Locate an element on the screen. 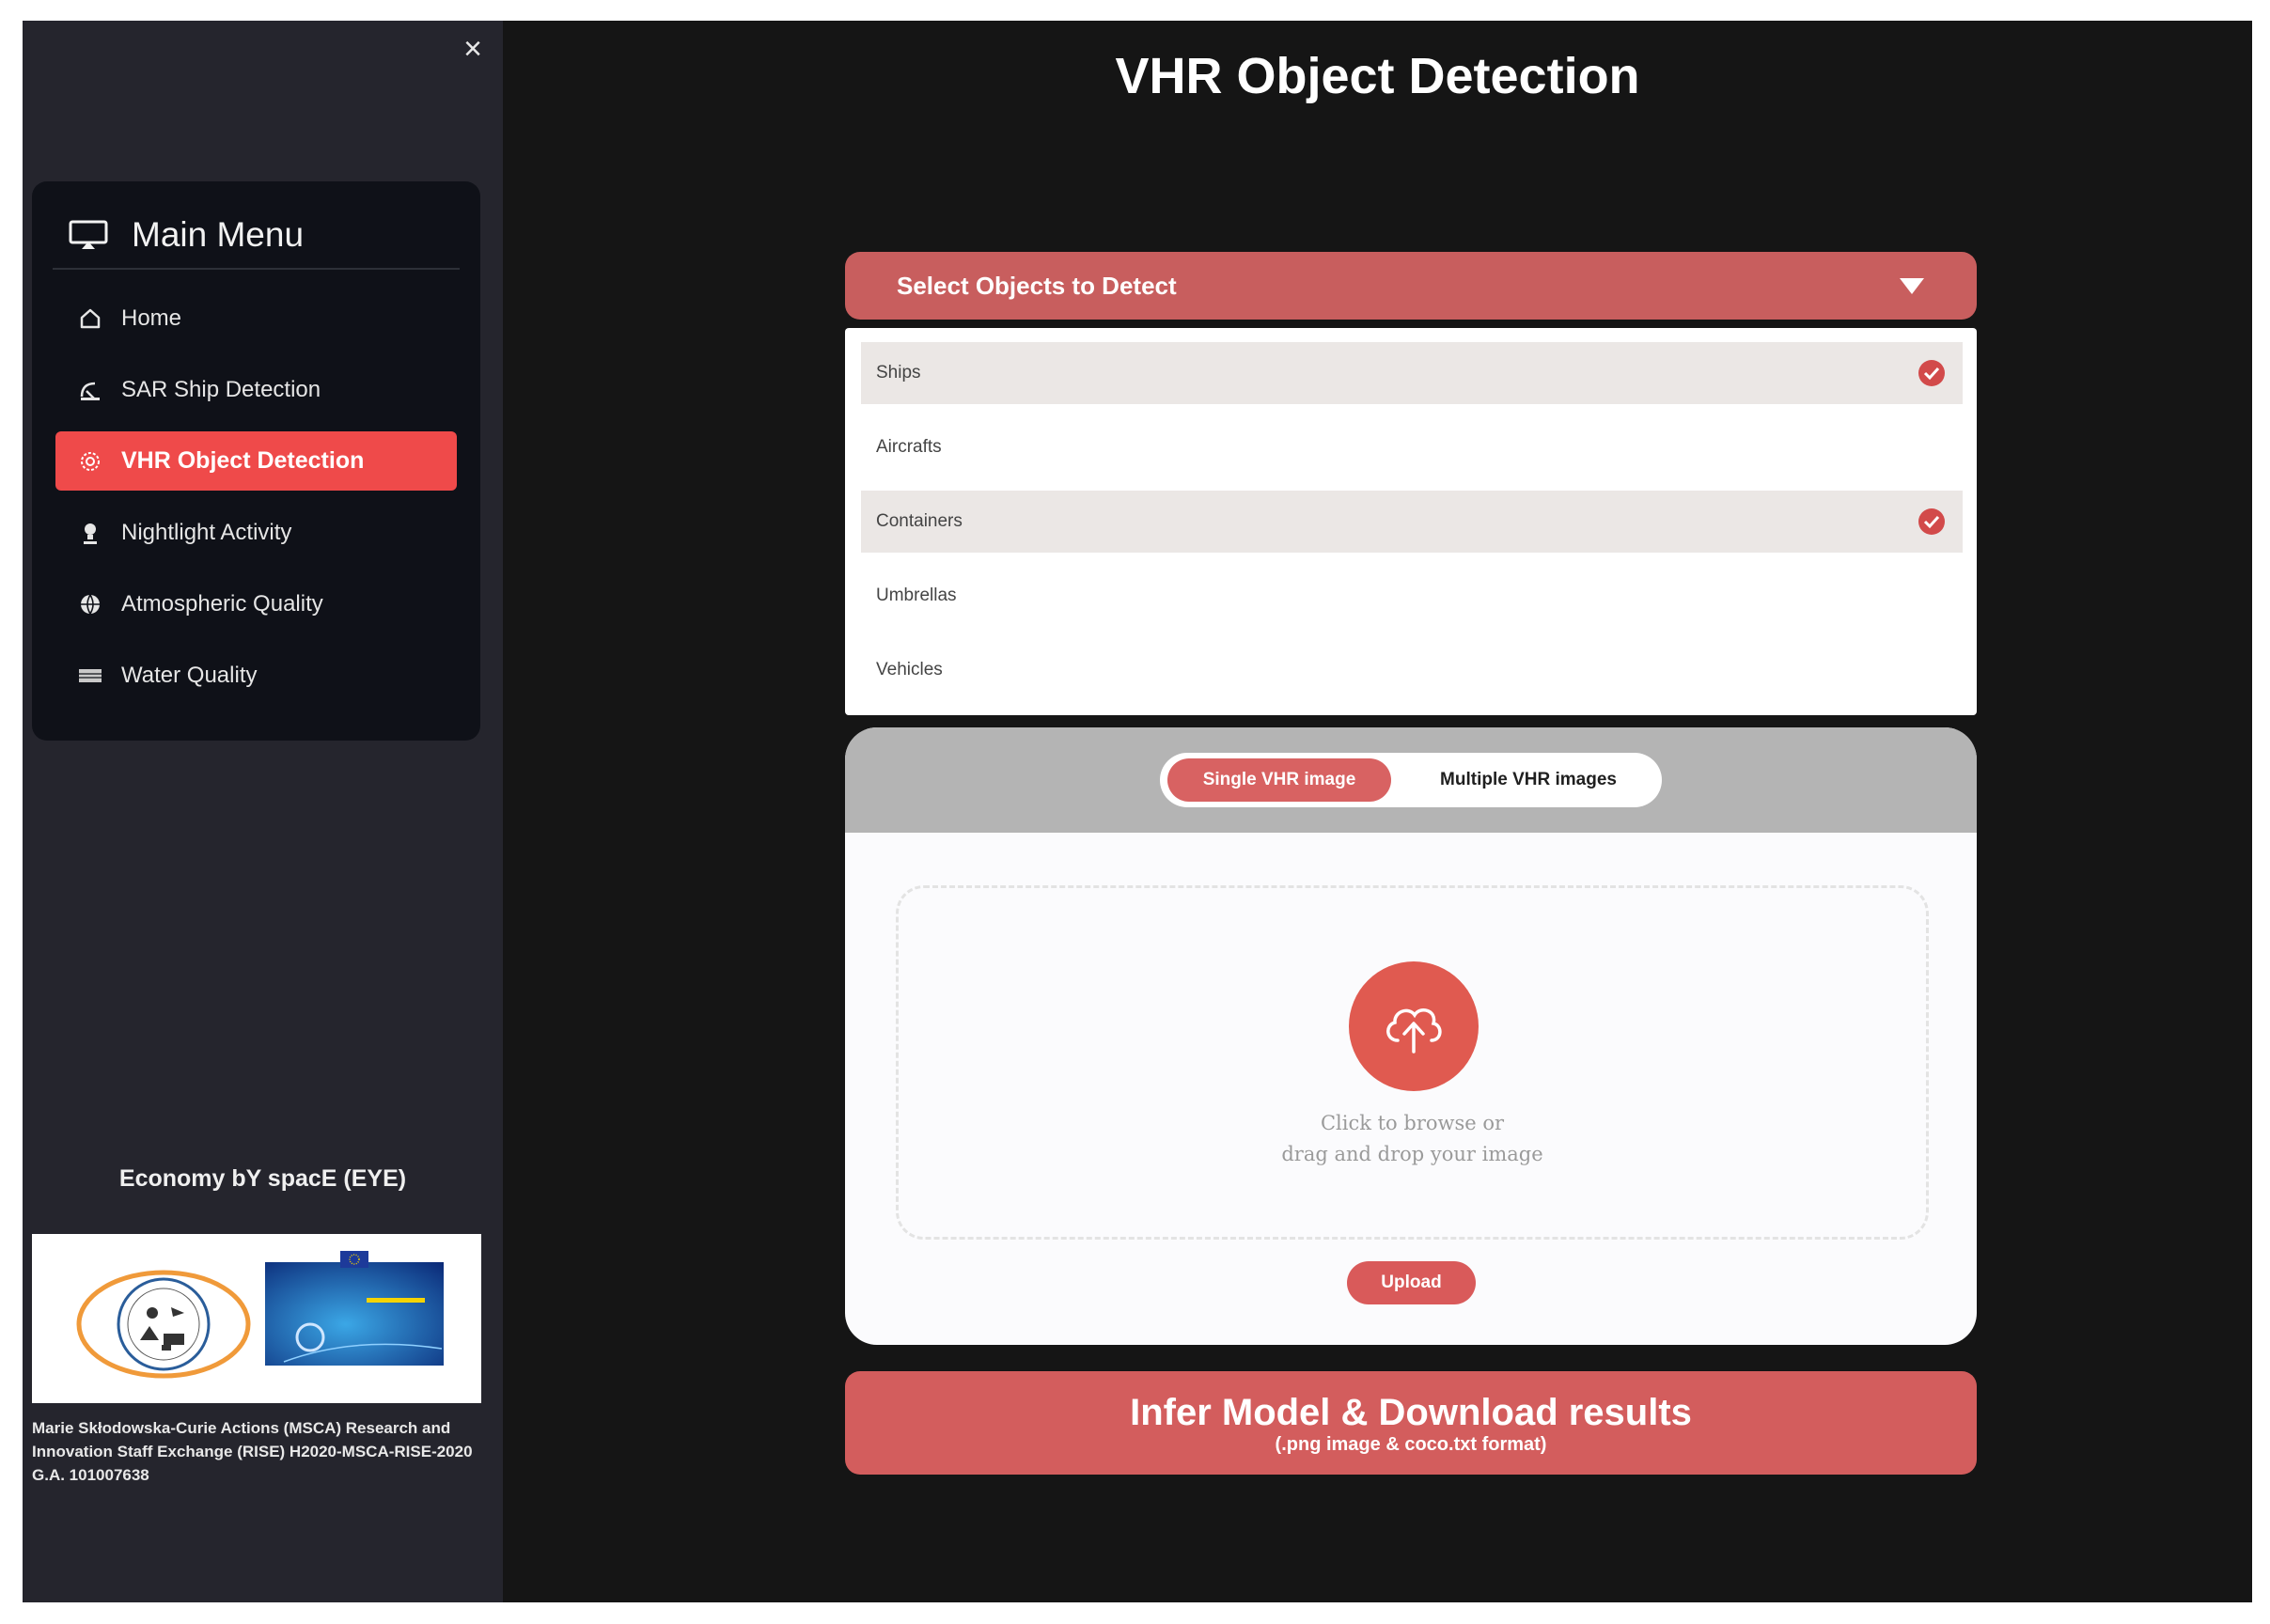 This screenshot has height=1624, width=2270. sidebar-item-atmospheric-quality: Atmospheric Quality is located at coordinates (256, 603).